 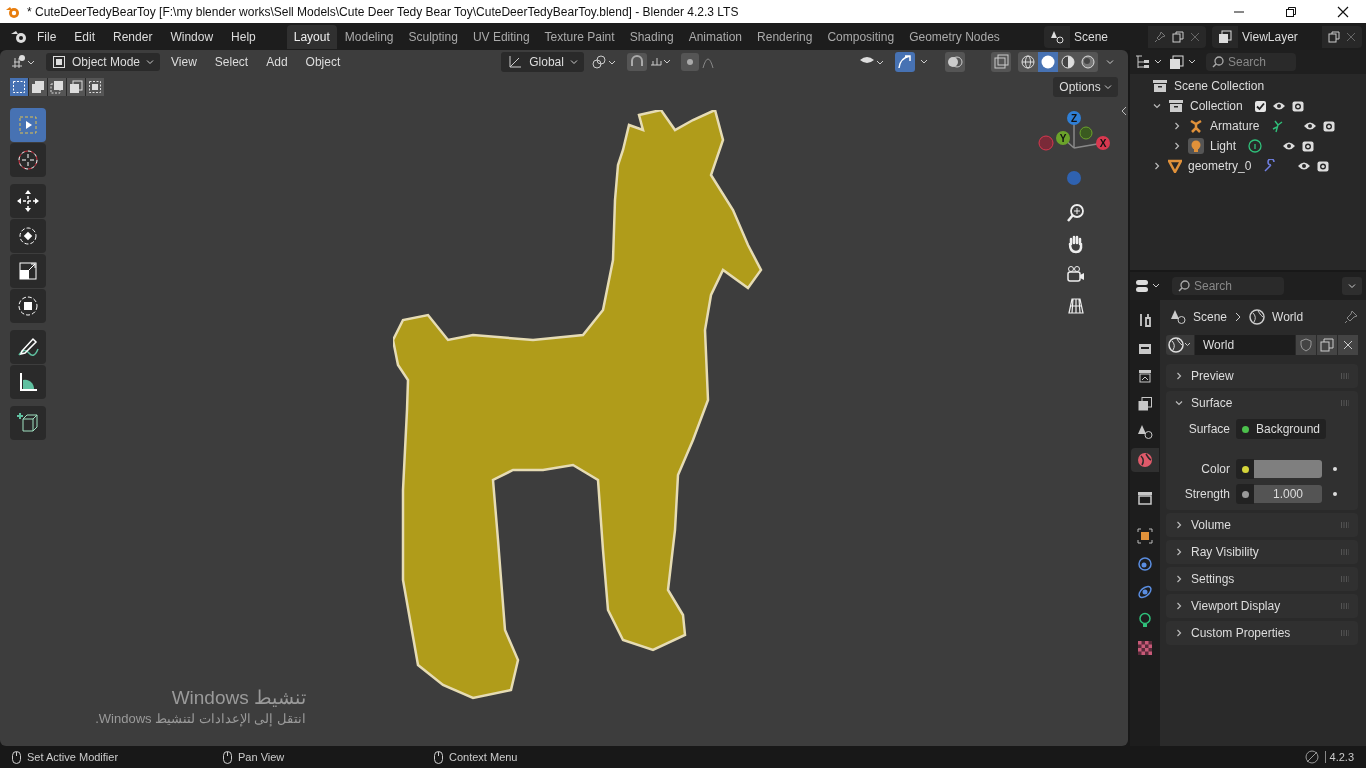 I want to click on pivot-icon, so click(x=603, y=62).